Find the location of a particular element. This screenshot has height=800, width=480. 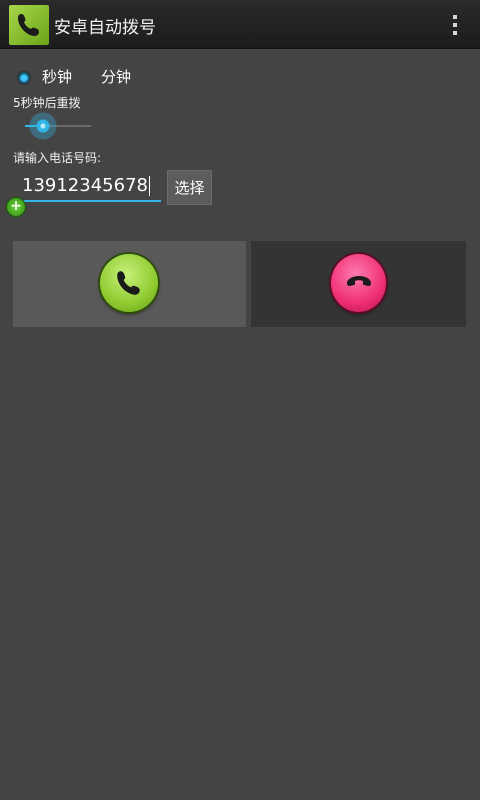

plus-icon: + is located at coordinates (16, 207).